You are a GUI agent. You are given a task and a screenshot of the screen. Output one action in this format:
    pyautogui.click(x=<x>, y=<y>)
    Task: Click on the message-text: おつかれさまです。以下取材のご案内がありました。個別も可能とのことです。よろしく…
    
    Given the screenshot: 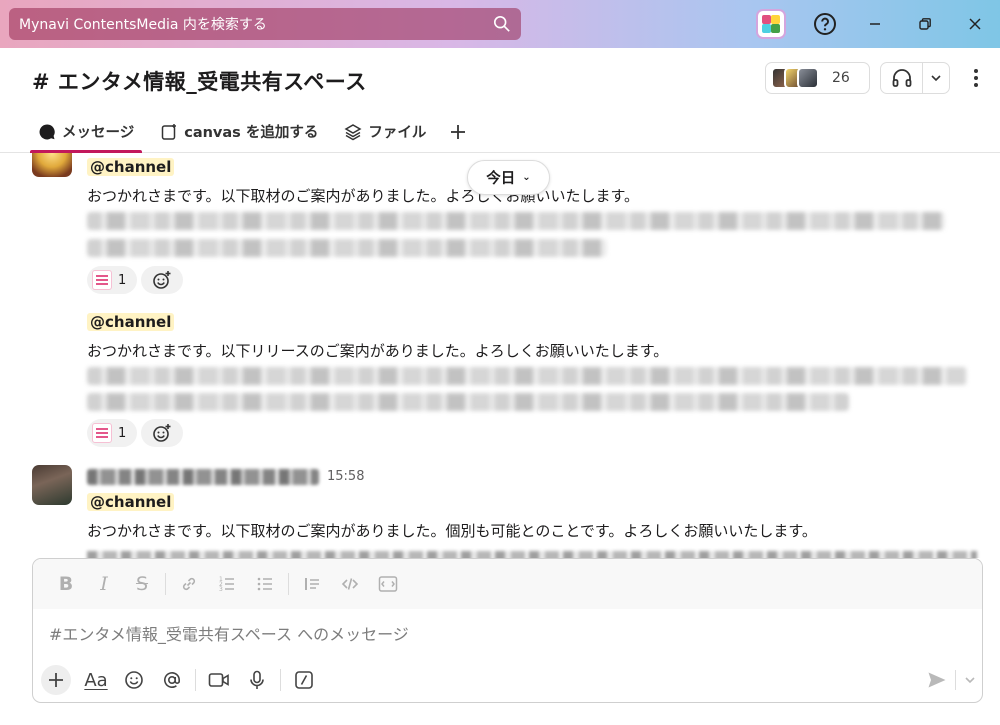 What is the action you would take?
    pyautogui.click(x=452, y=531)
    